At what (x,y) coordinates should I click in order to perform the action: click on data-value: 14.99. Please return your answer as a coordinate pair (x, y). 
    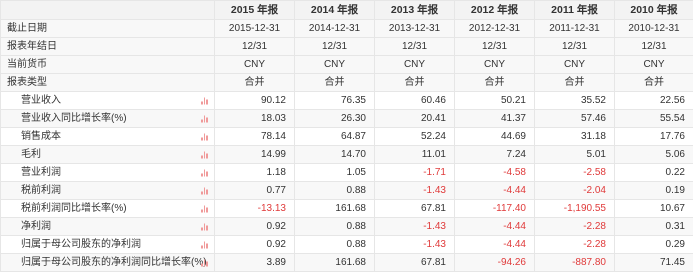
    Looking at the image, I should click on (254, 154).